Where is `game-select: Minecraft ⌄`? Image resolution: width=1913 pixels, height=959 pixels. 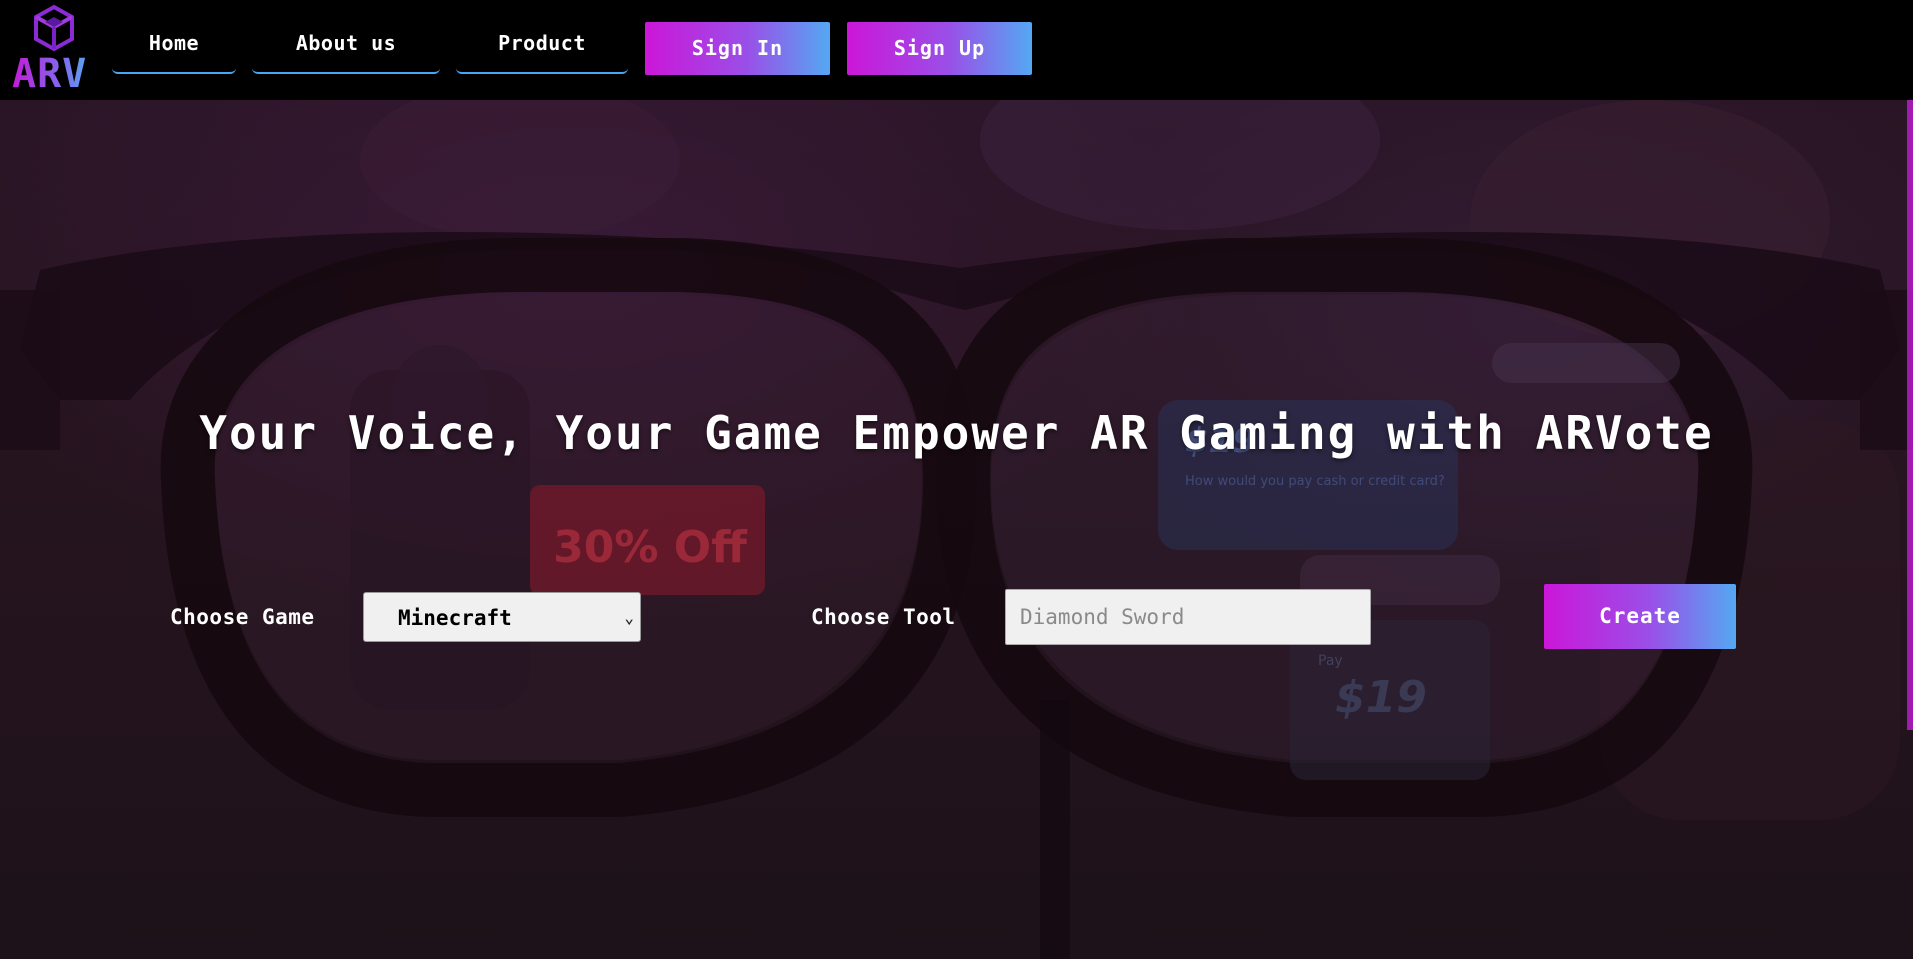
game-select: Minecraft ⌄ is located at coordinates (502, 617).